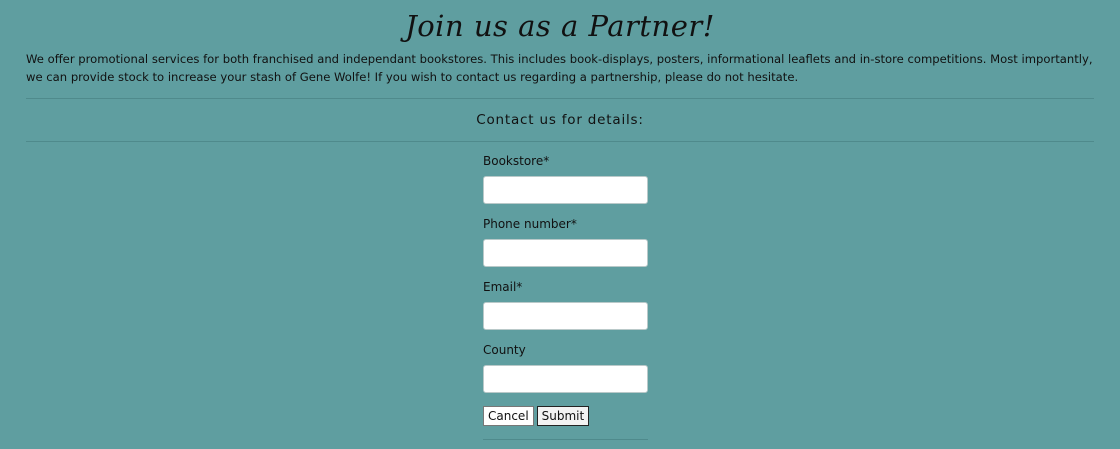 The width and height of the screenshot is (1120, 449). I want to click on county-input, so click(565, 379).